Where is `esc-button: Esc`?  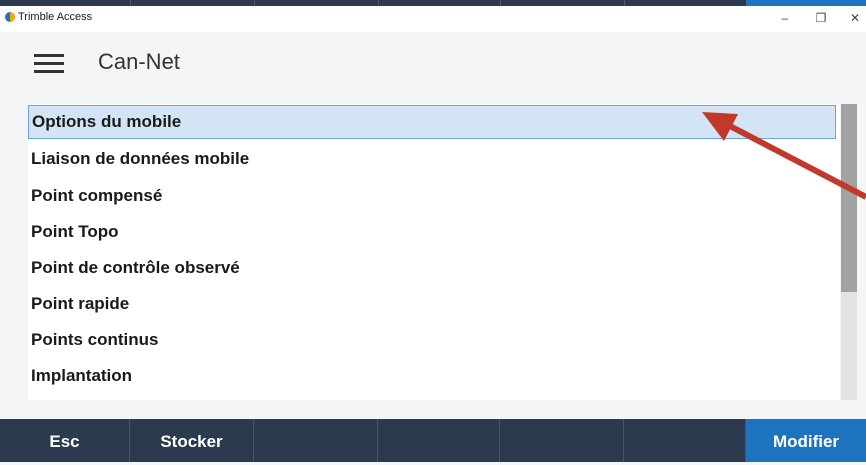
esc-button: Esc is located at coordinates (65, 440).